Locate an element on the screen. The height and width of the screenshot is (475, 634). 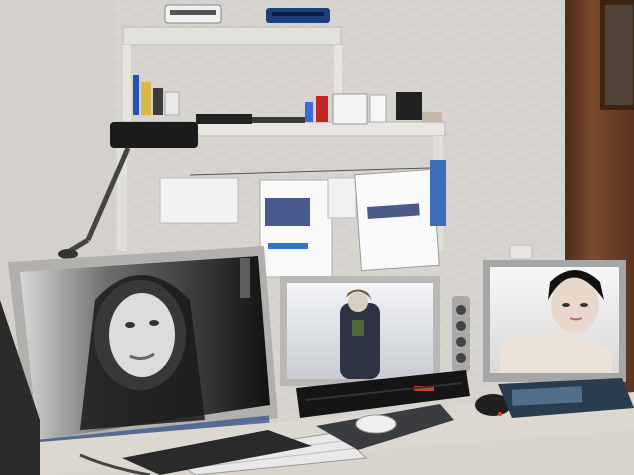
wall-socket is located at coordinates (521, 252).